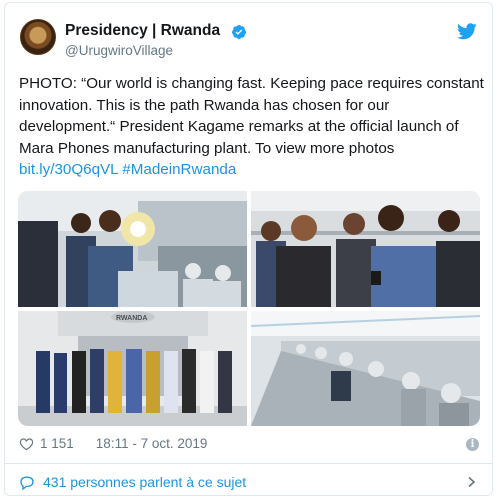  Describe the element at coordinates (27, 483) in the screenshot. I see `comment-icon` at that location.